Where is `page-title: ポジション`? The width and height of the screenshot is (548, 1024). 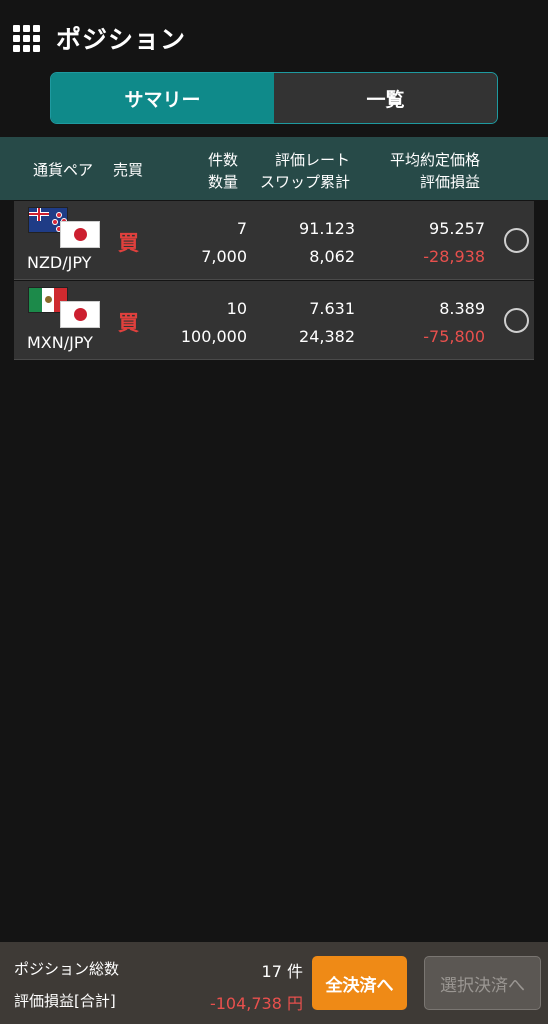 page-title: ポジション is located at coordinates (121, 39).